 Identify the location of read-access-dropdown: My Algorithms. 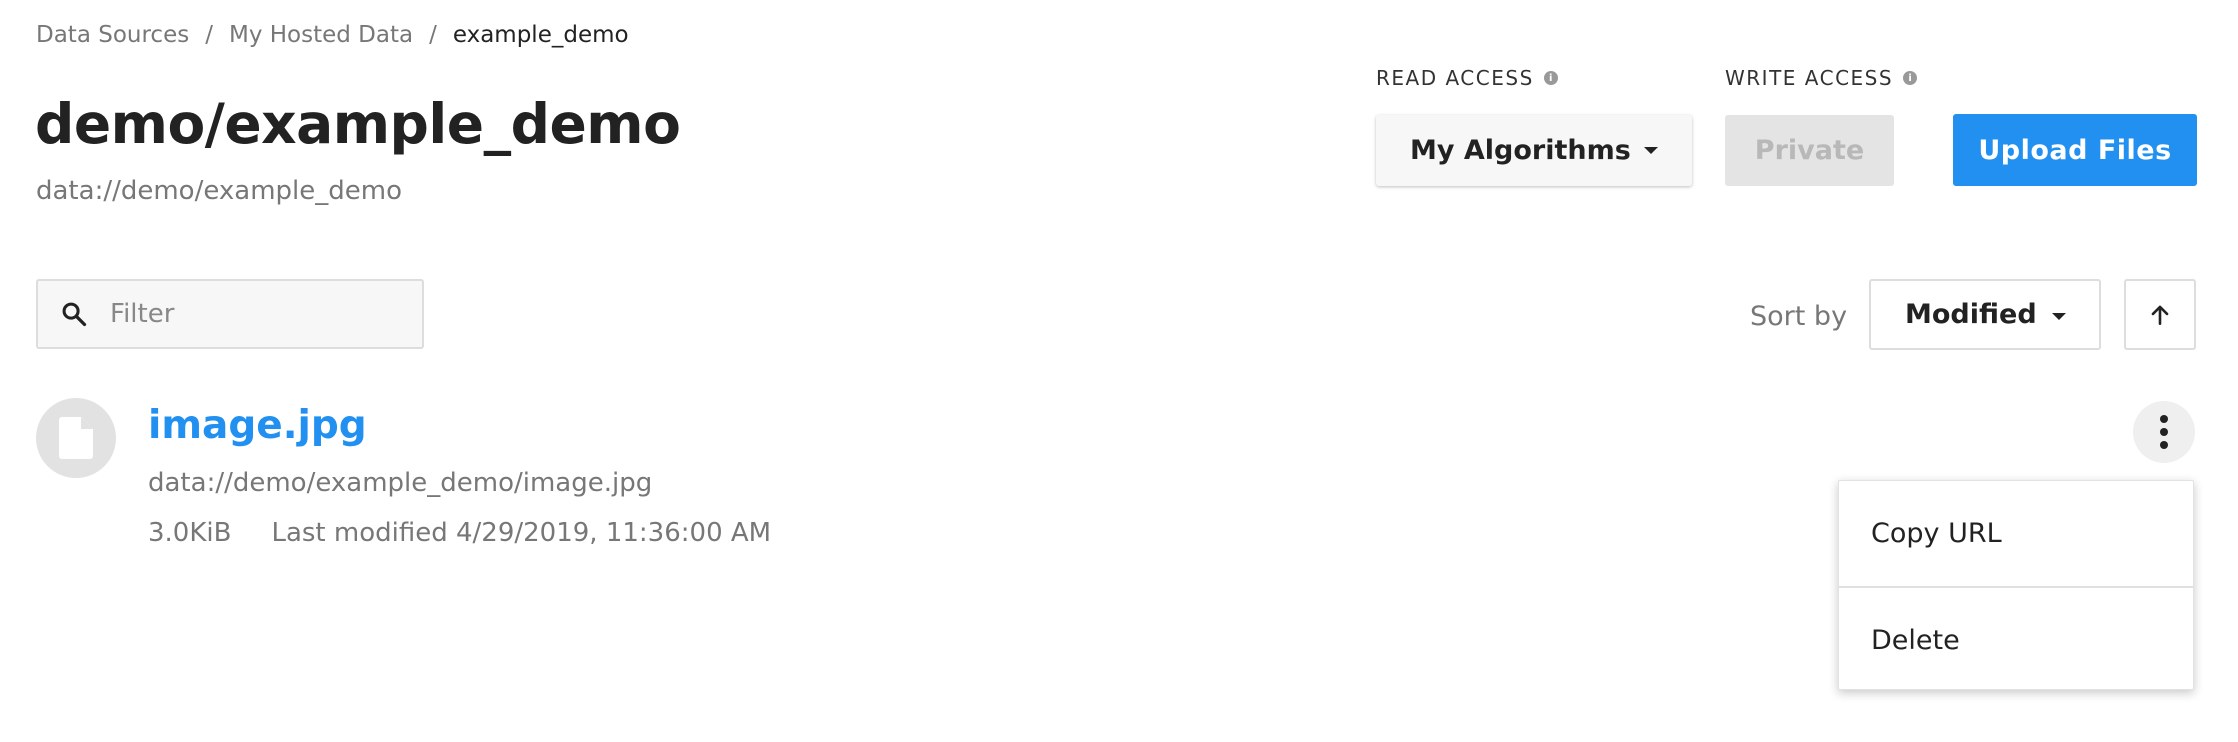
(1534, 150).